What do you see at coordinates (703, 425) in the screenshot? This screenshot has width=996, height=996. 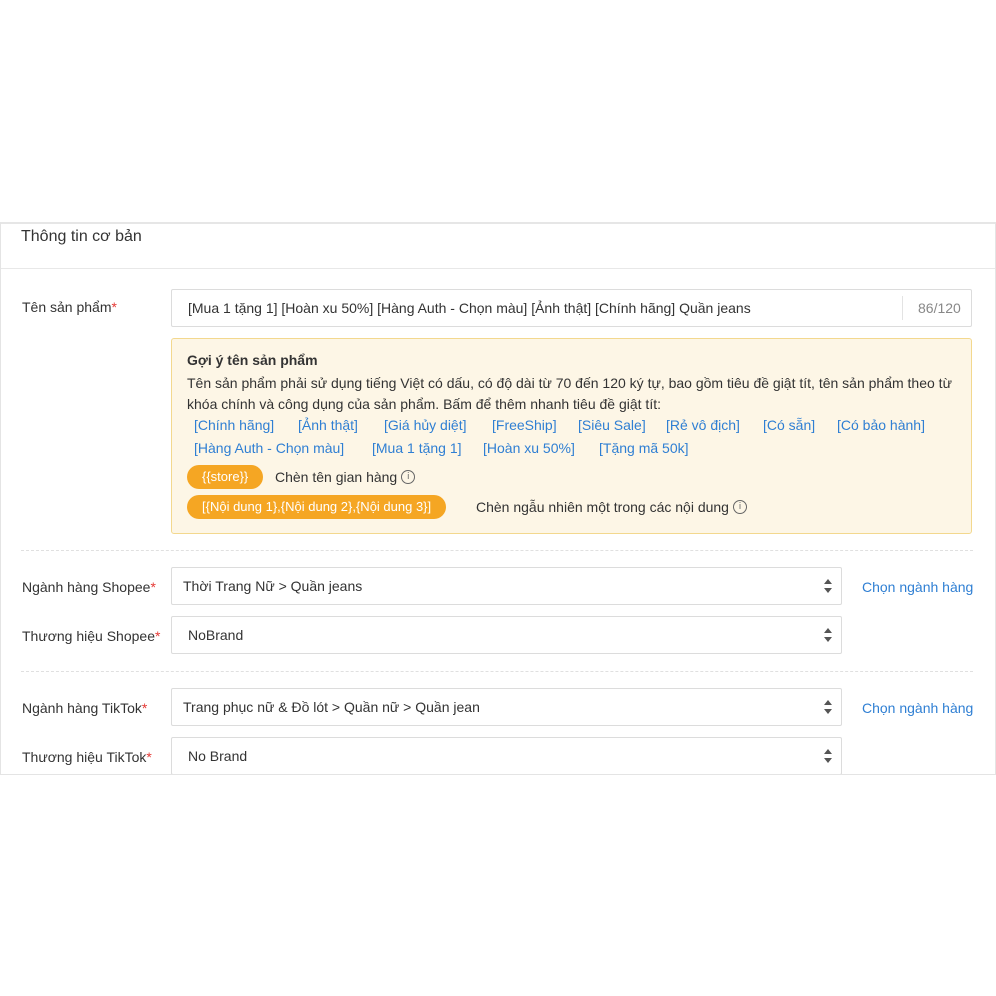 I see `tag-re-vo-dich: [Rẻ vô địch]` at bounding box center [703, 425].